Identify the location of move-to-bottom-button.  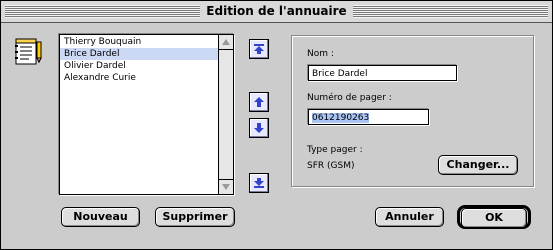
(259, 183).